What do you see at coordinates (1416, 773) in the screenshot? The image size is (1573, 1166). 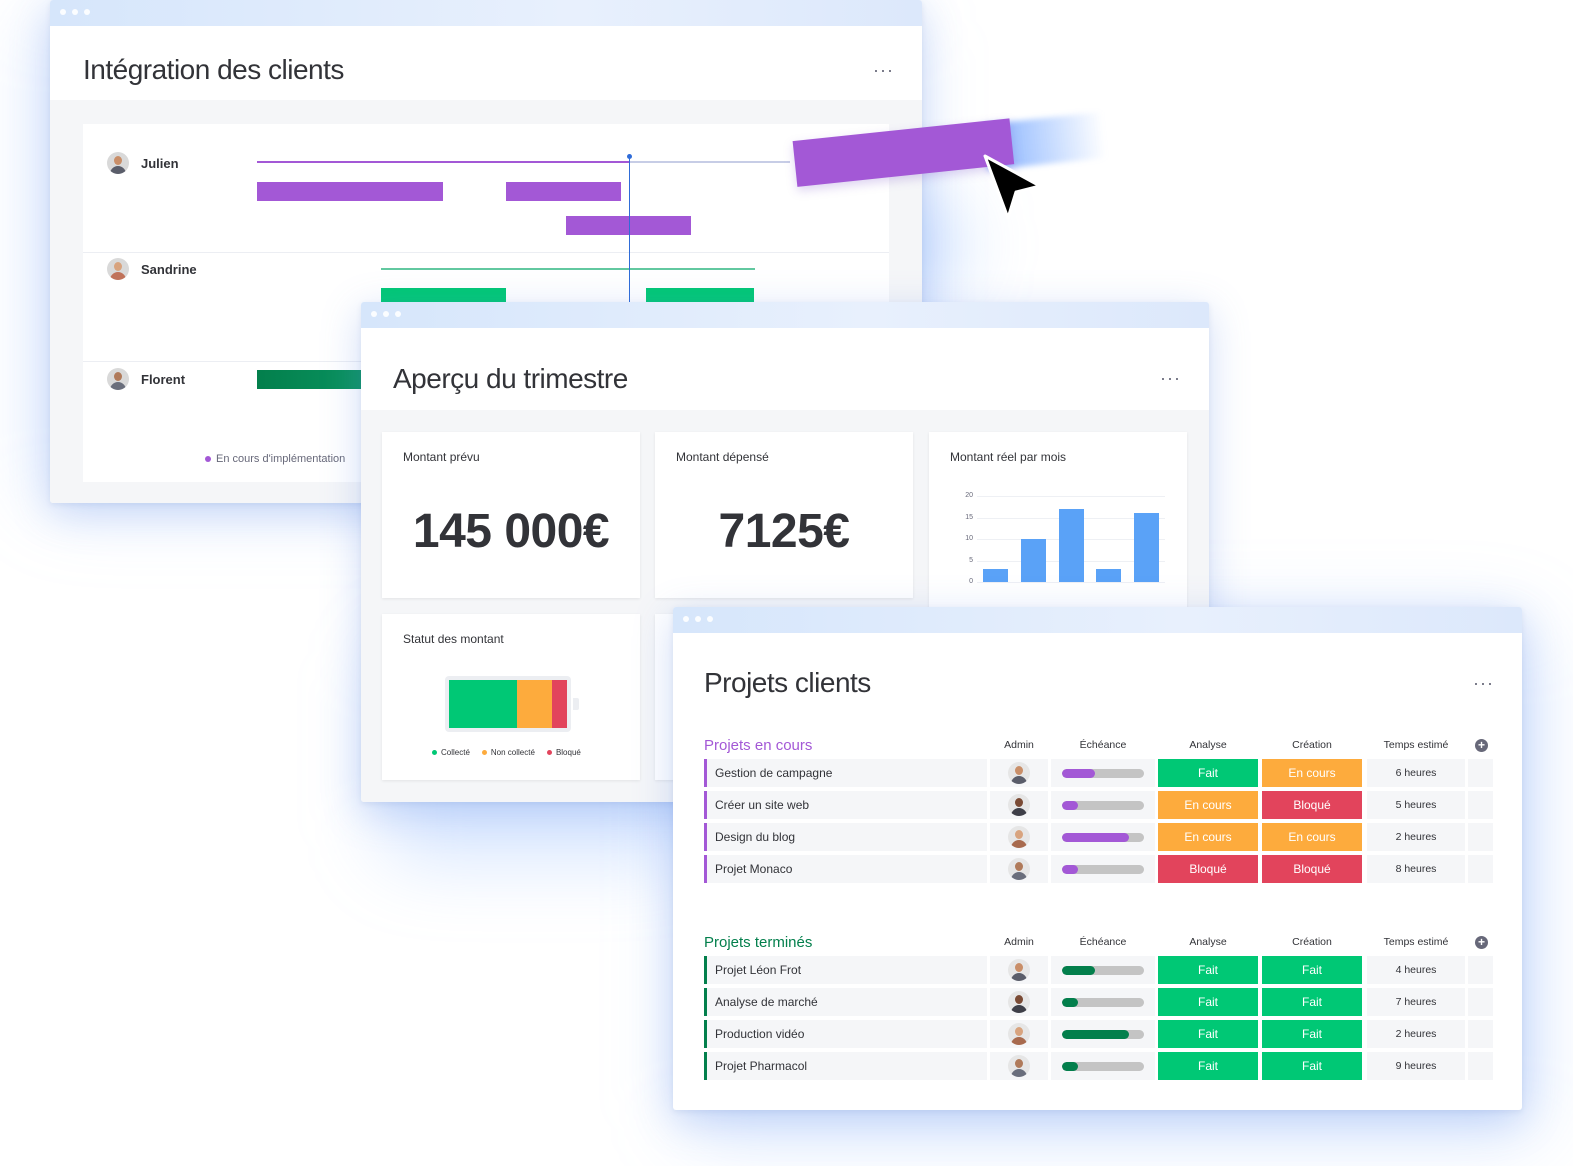 I see `estimated-time-cell: 6 heures` at bounding box center [1416, 773].